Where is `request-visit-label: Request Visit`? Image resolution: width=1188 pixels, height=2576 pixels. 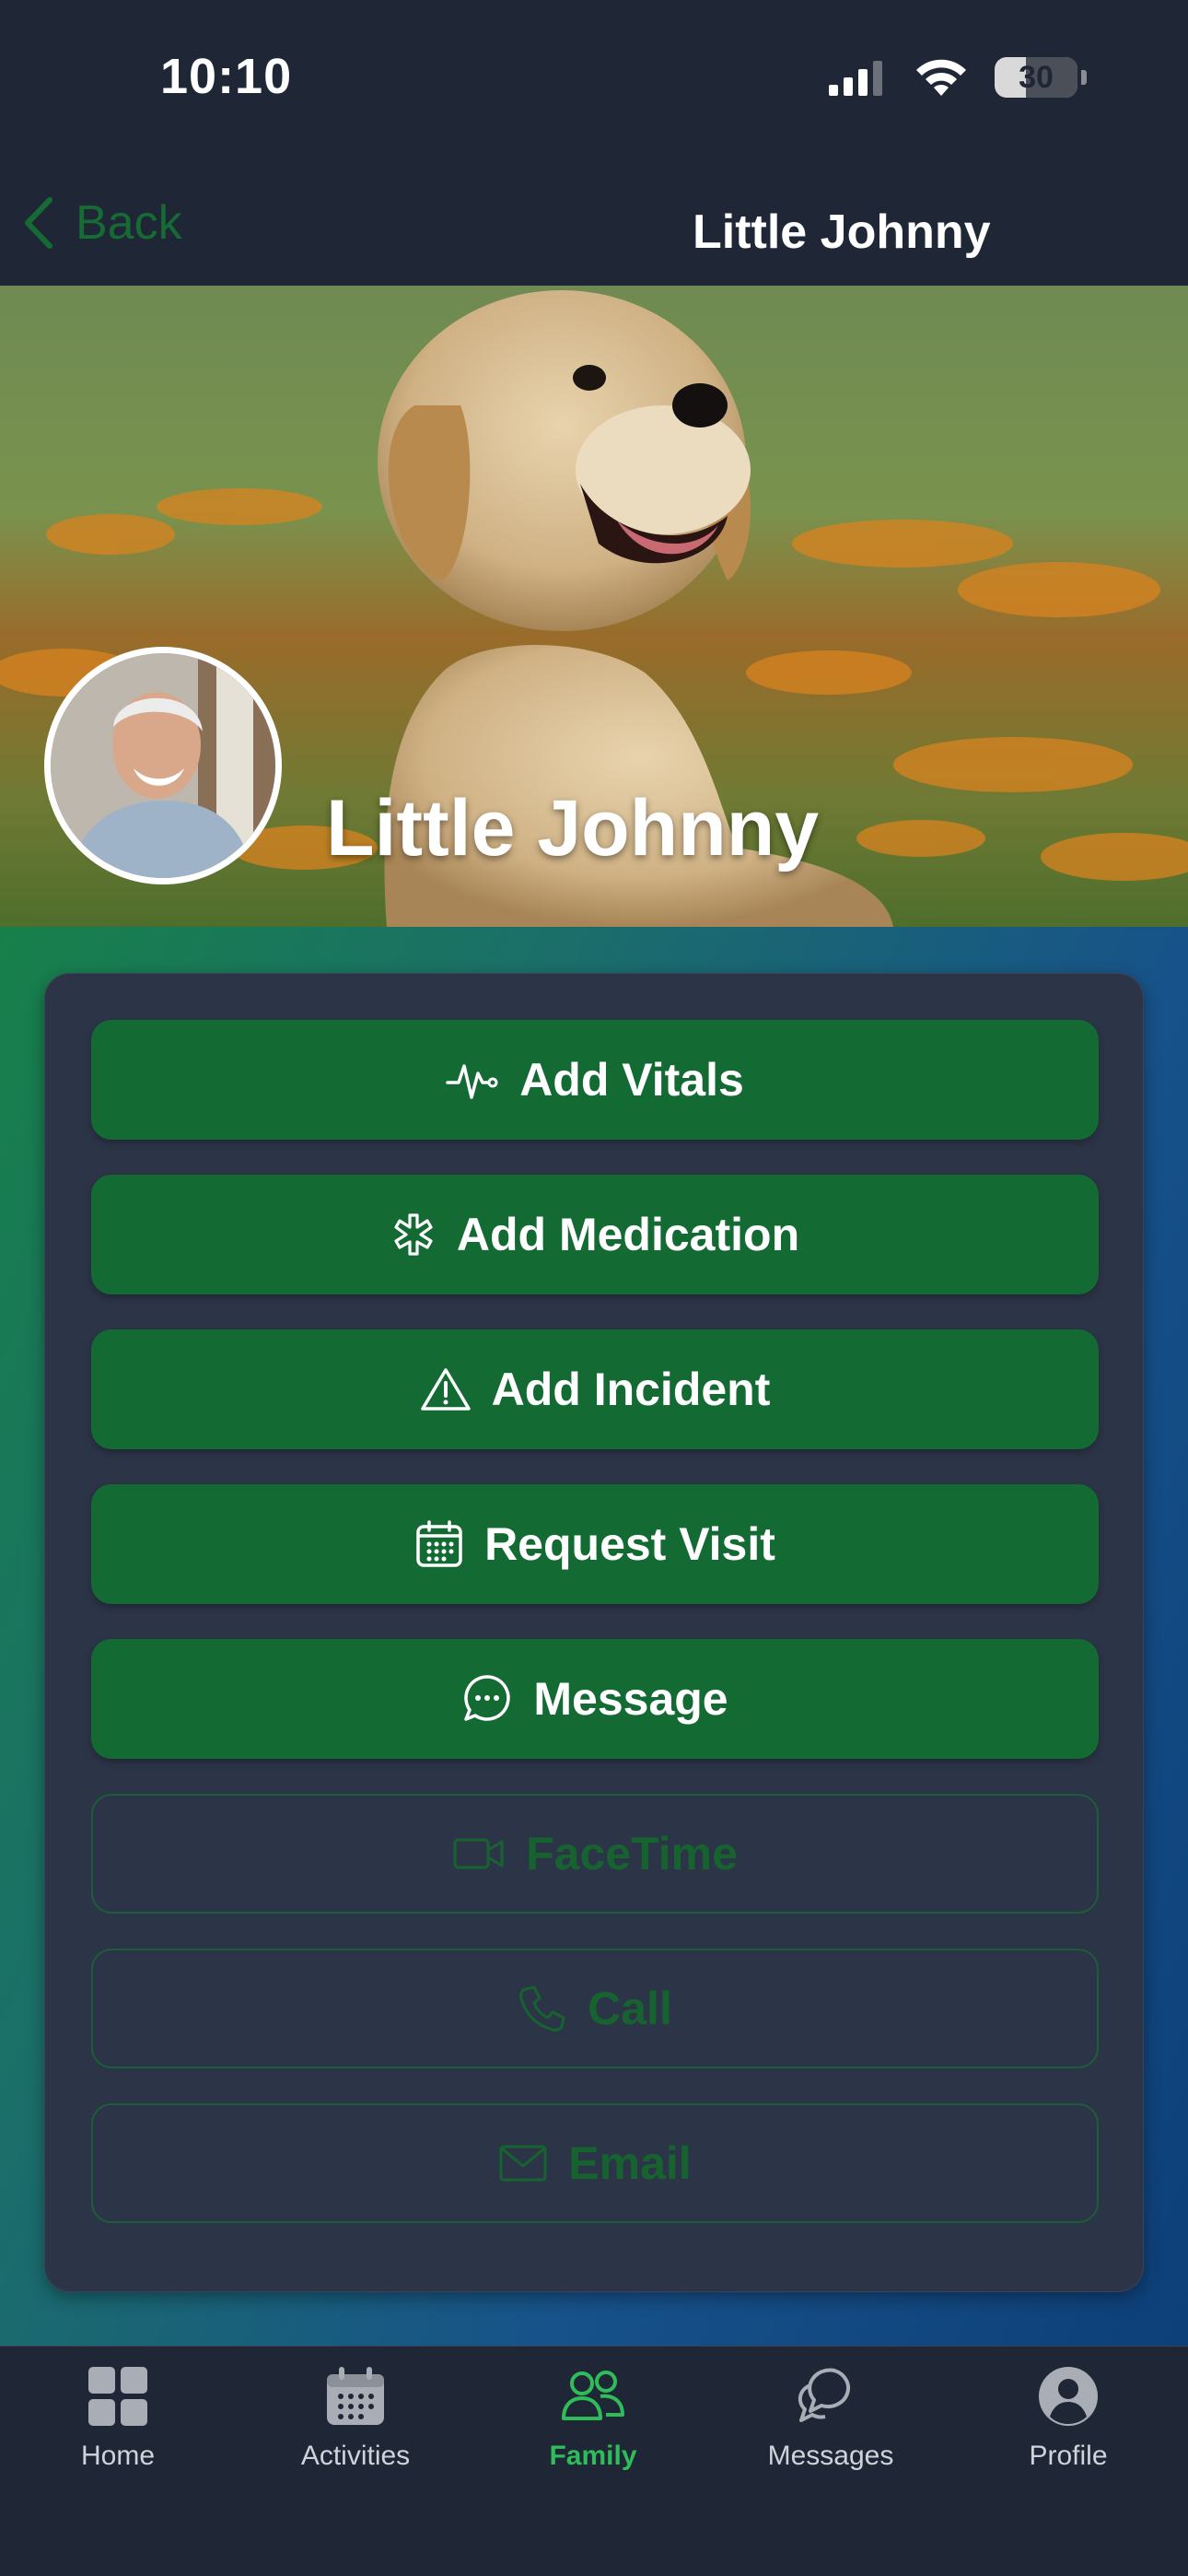 request-visit-label: Request Visit is located at coordinates (629, 1544).